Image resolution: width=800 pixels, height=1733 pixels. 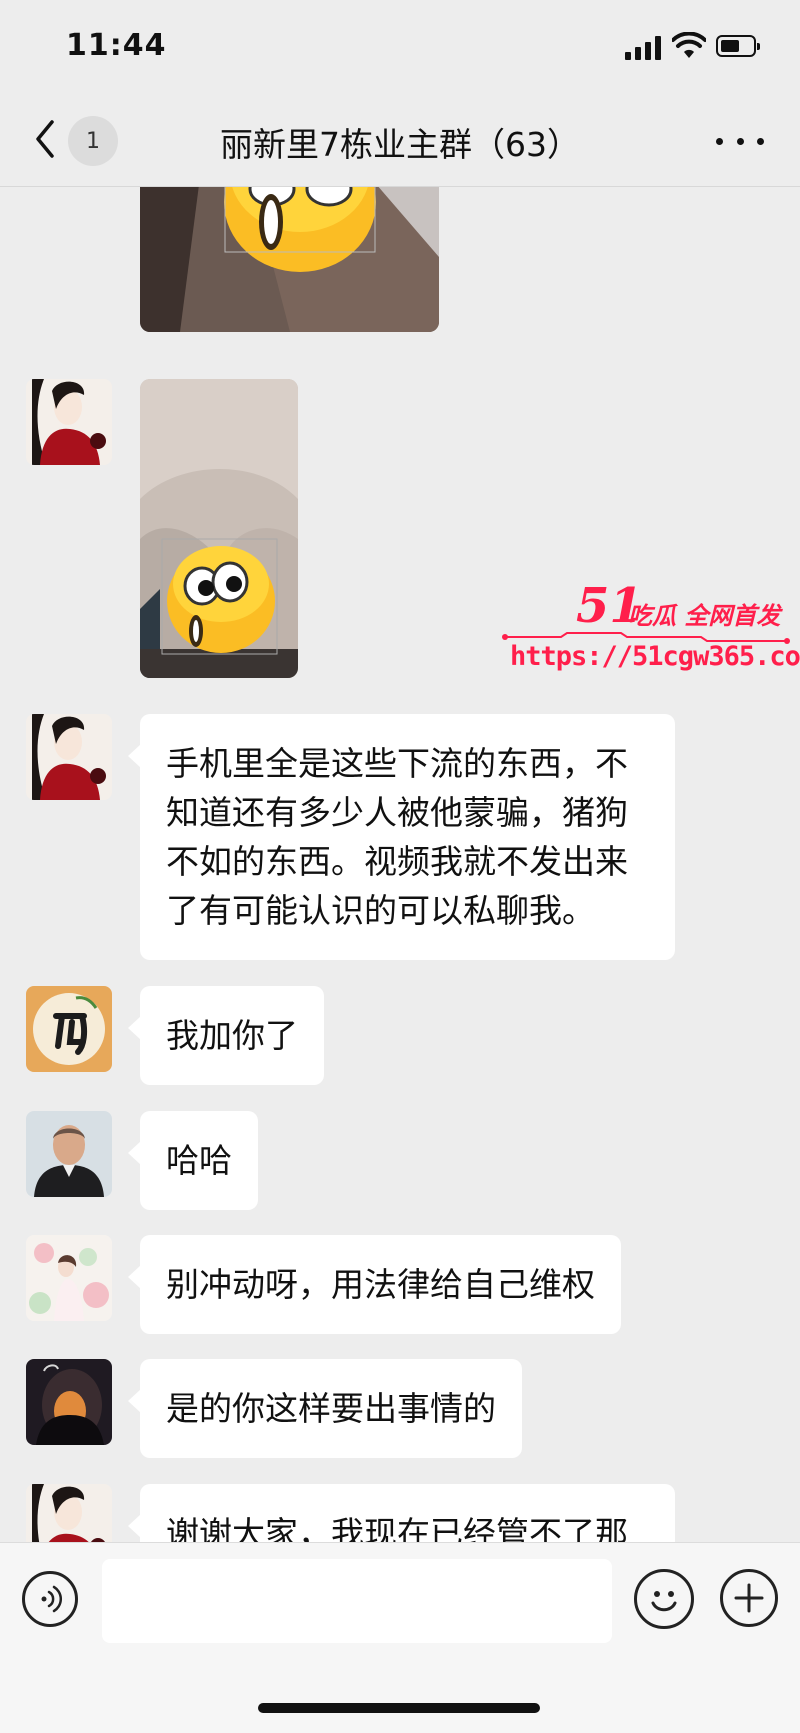 I want to click on message-text: 我加你了, so click(x=232, y=1035).